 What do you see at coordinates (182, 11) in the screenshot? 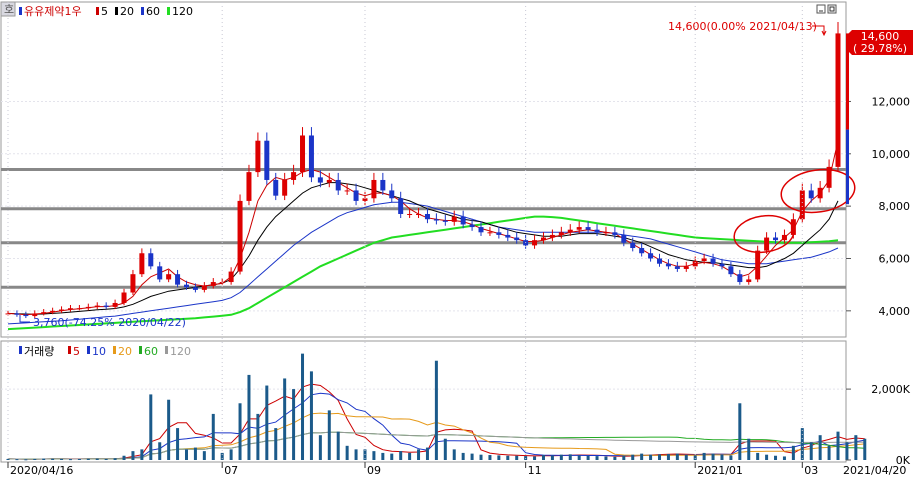
I see `legend-label-120: 120` at bounding box center [182, 11].